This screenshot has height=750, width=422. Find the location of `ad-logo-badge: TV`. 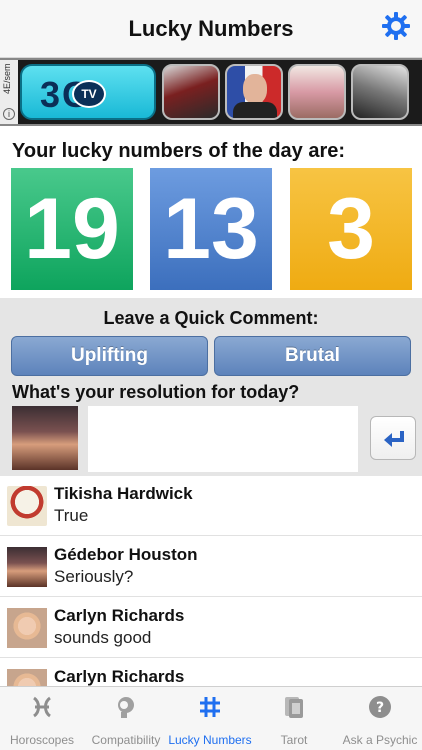

ad-logo-badge: TV is located at coordinates (89, 94).